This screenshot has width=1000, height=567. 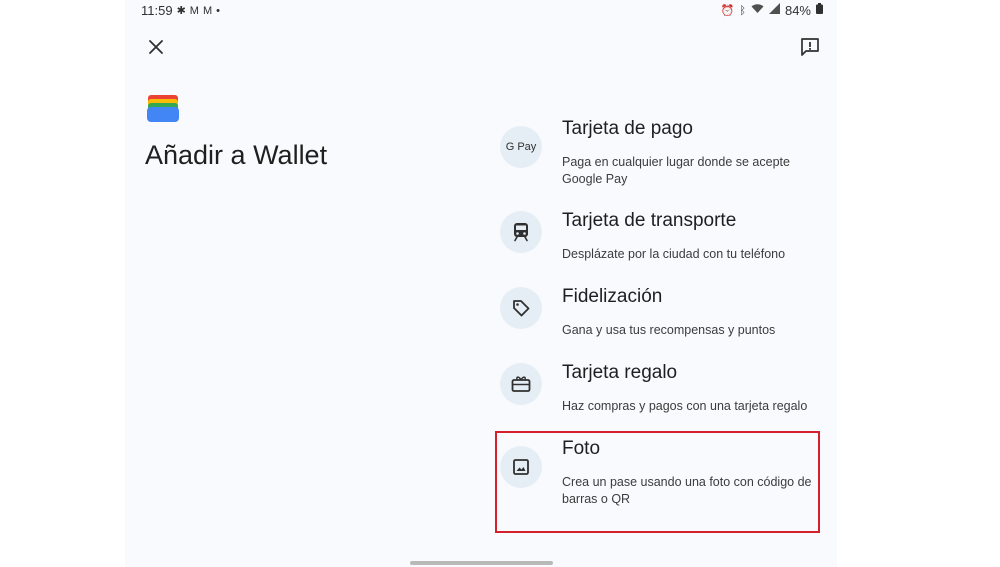 What do you see at coordinates (236, 155) in the screenshot?
I see `page-title: Añadir a Wallet` at bounding box center [236, 155].